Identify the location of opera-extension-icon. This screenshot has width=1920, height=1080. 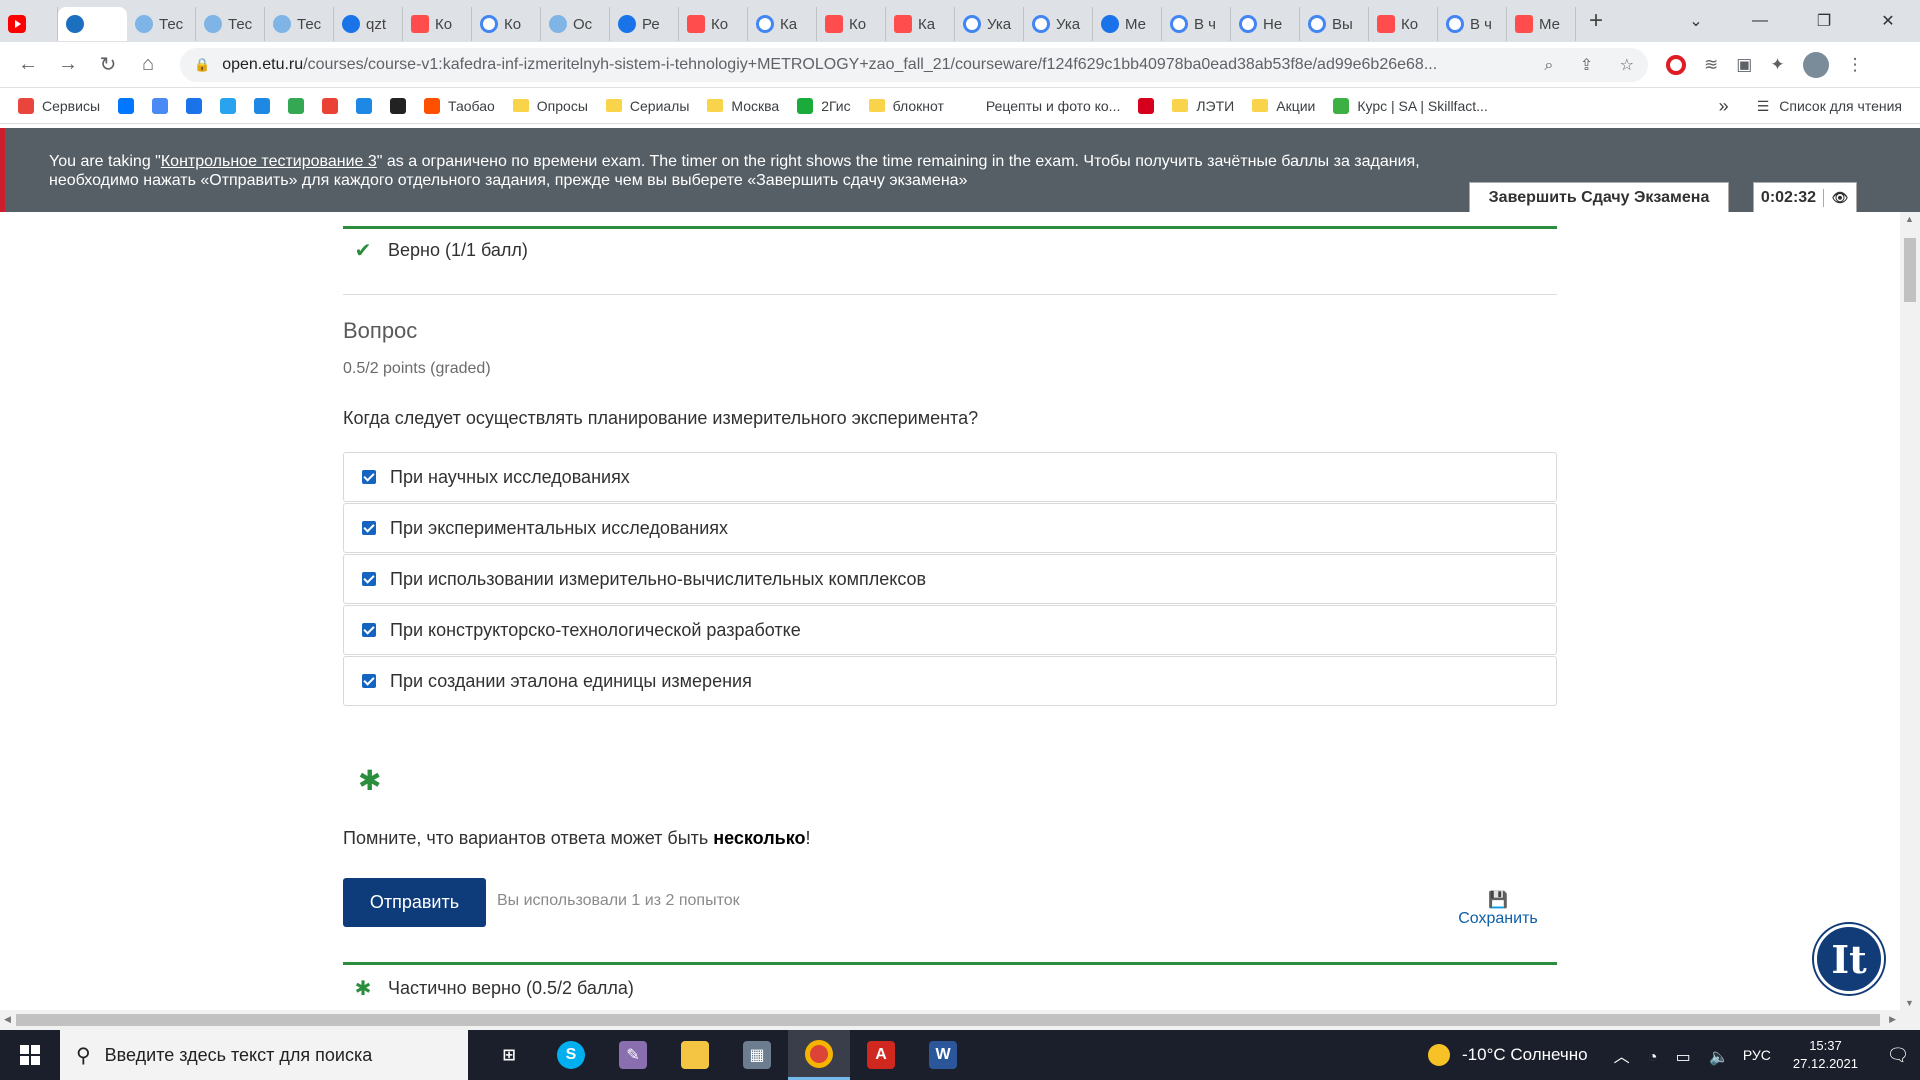
(1676, 64).